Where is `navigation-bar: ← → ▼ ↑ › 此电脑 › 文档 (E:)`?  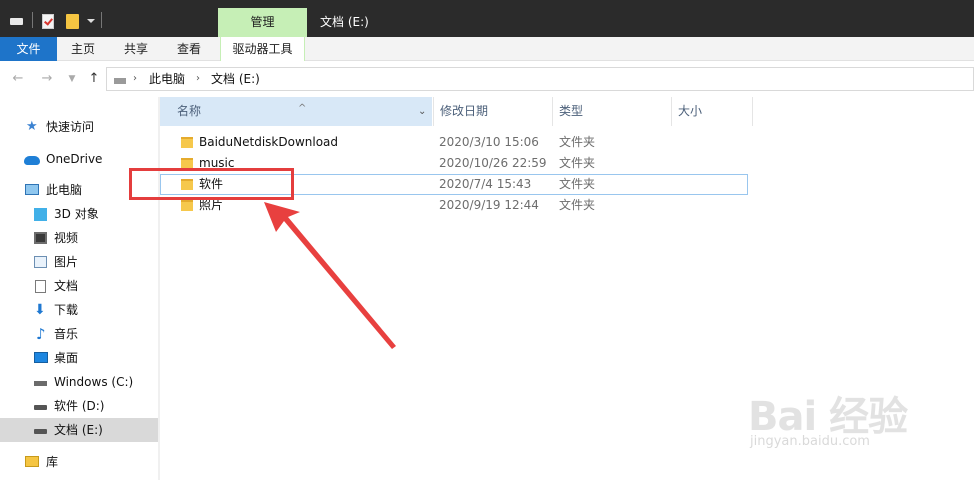 navigation-bar: ← → ▼ ↑ › 此电脑 › 文档 (E:) is located at coordinates (487, 79).